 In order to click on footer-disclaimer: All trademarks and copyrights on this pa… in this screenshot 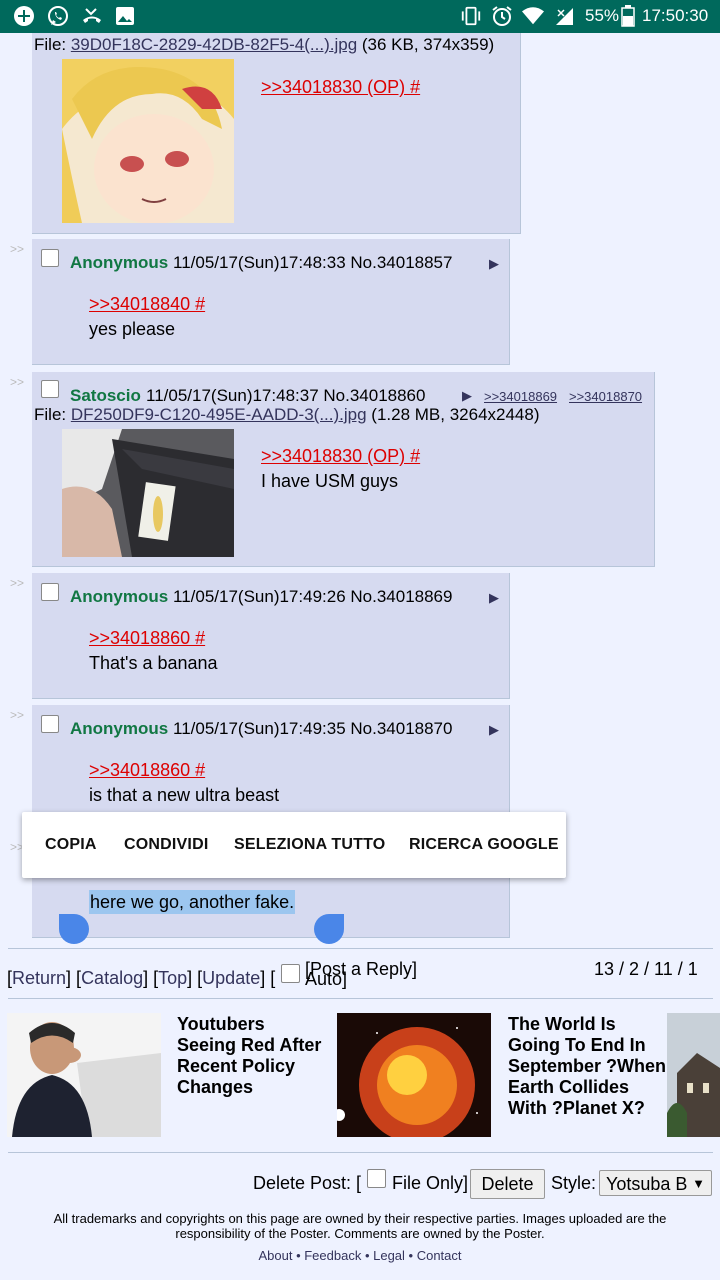, I will do `click(360, 1226)`.